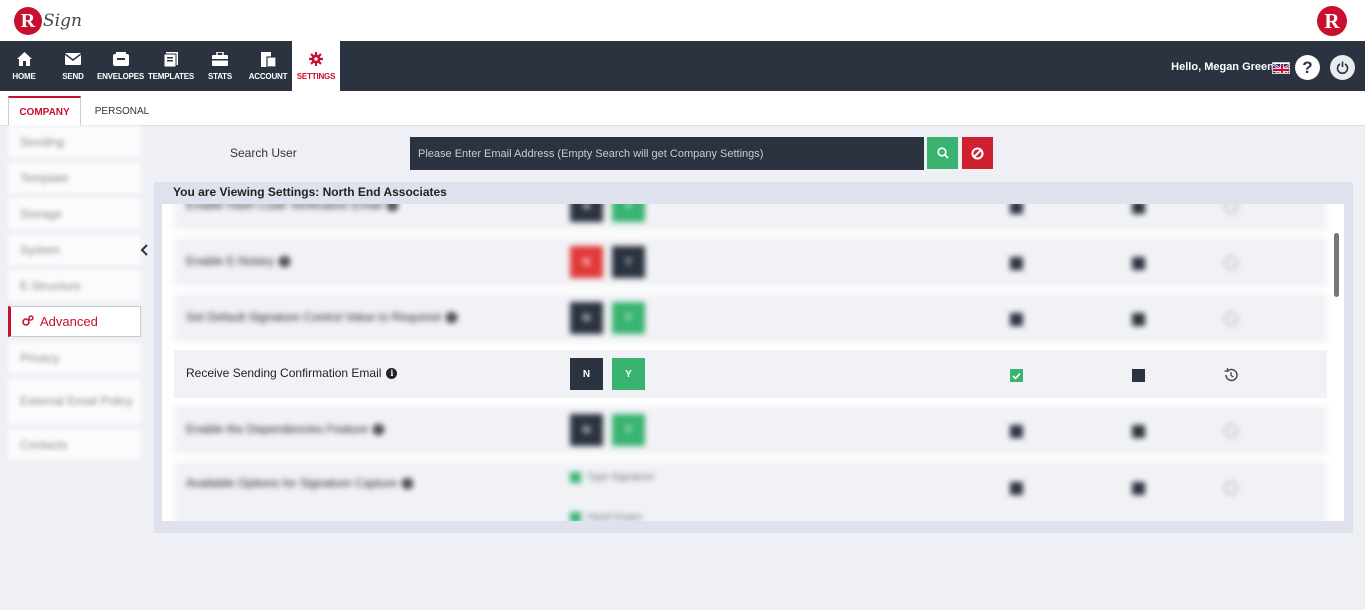 Image resolution: width=1365 pixels, height=610 pixels. What do you see at coordinates (44, 177) in the screenshot?
I see `sidebar-item-label: Template` at bounding box center [44, 177].